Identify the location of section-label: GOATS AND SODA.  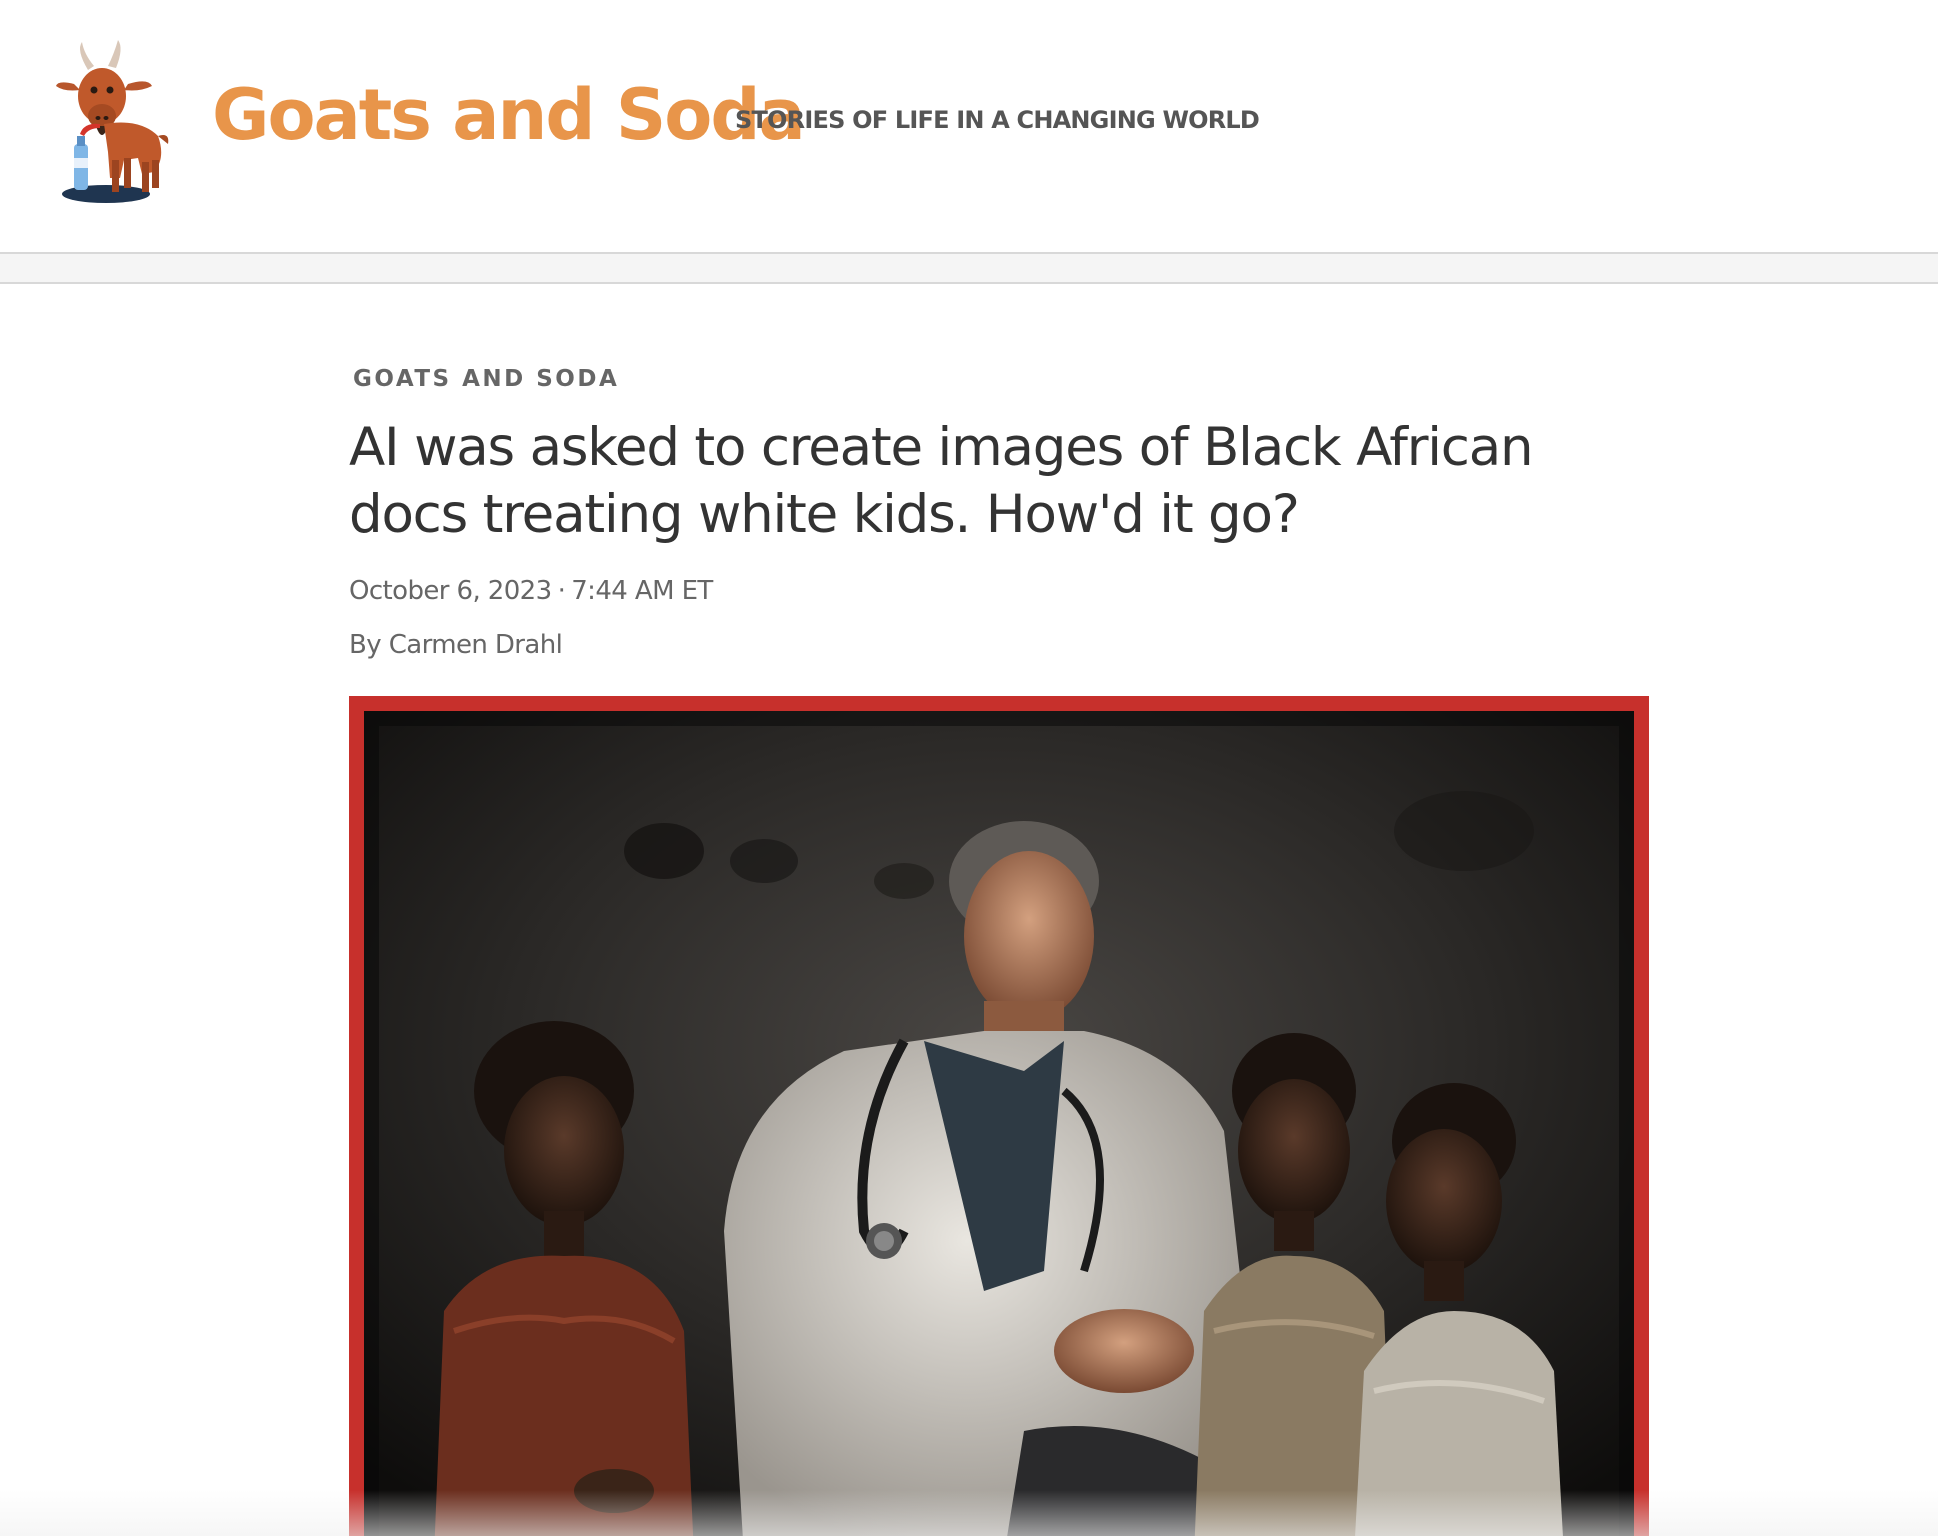
(486, 379).